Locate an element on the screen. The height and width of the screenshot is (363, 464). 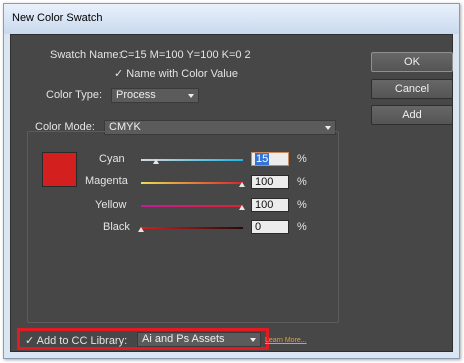
cc-library-dropdown: Ai and Ps Assets is located at coordinates (199, 339).